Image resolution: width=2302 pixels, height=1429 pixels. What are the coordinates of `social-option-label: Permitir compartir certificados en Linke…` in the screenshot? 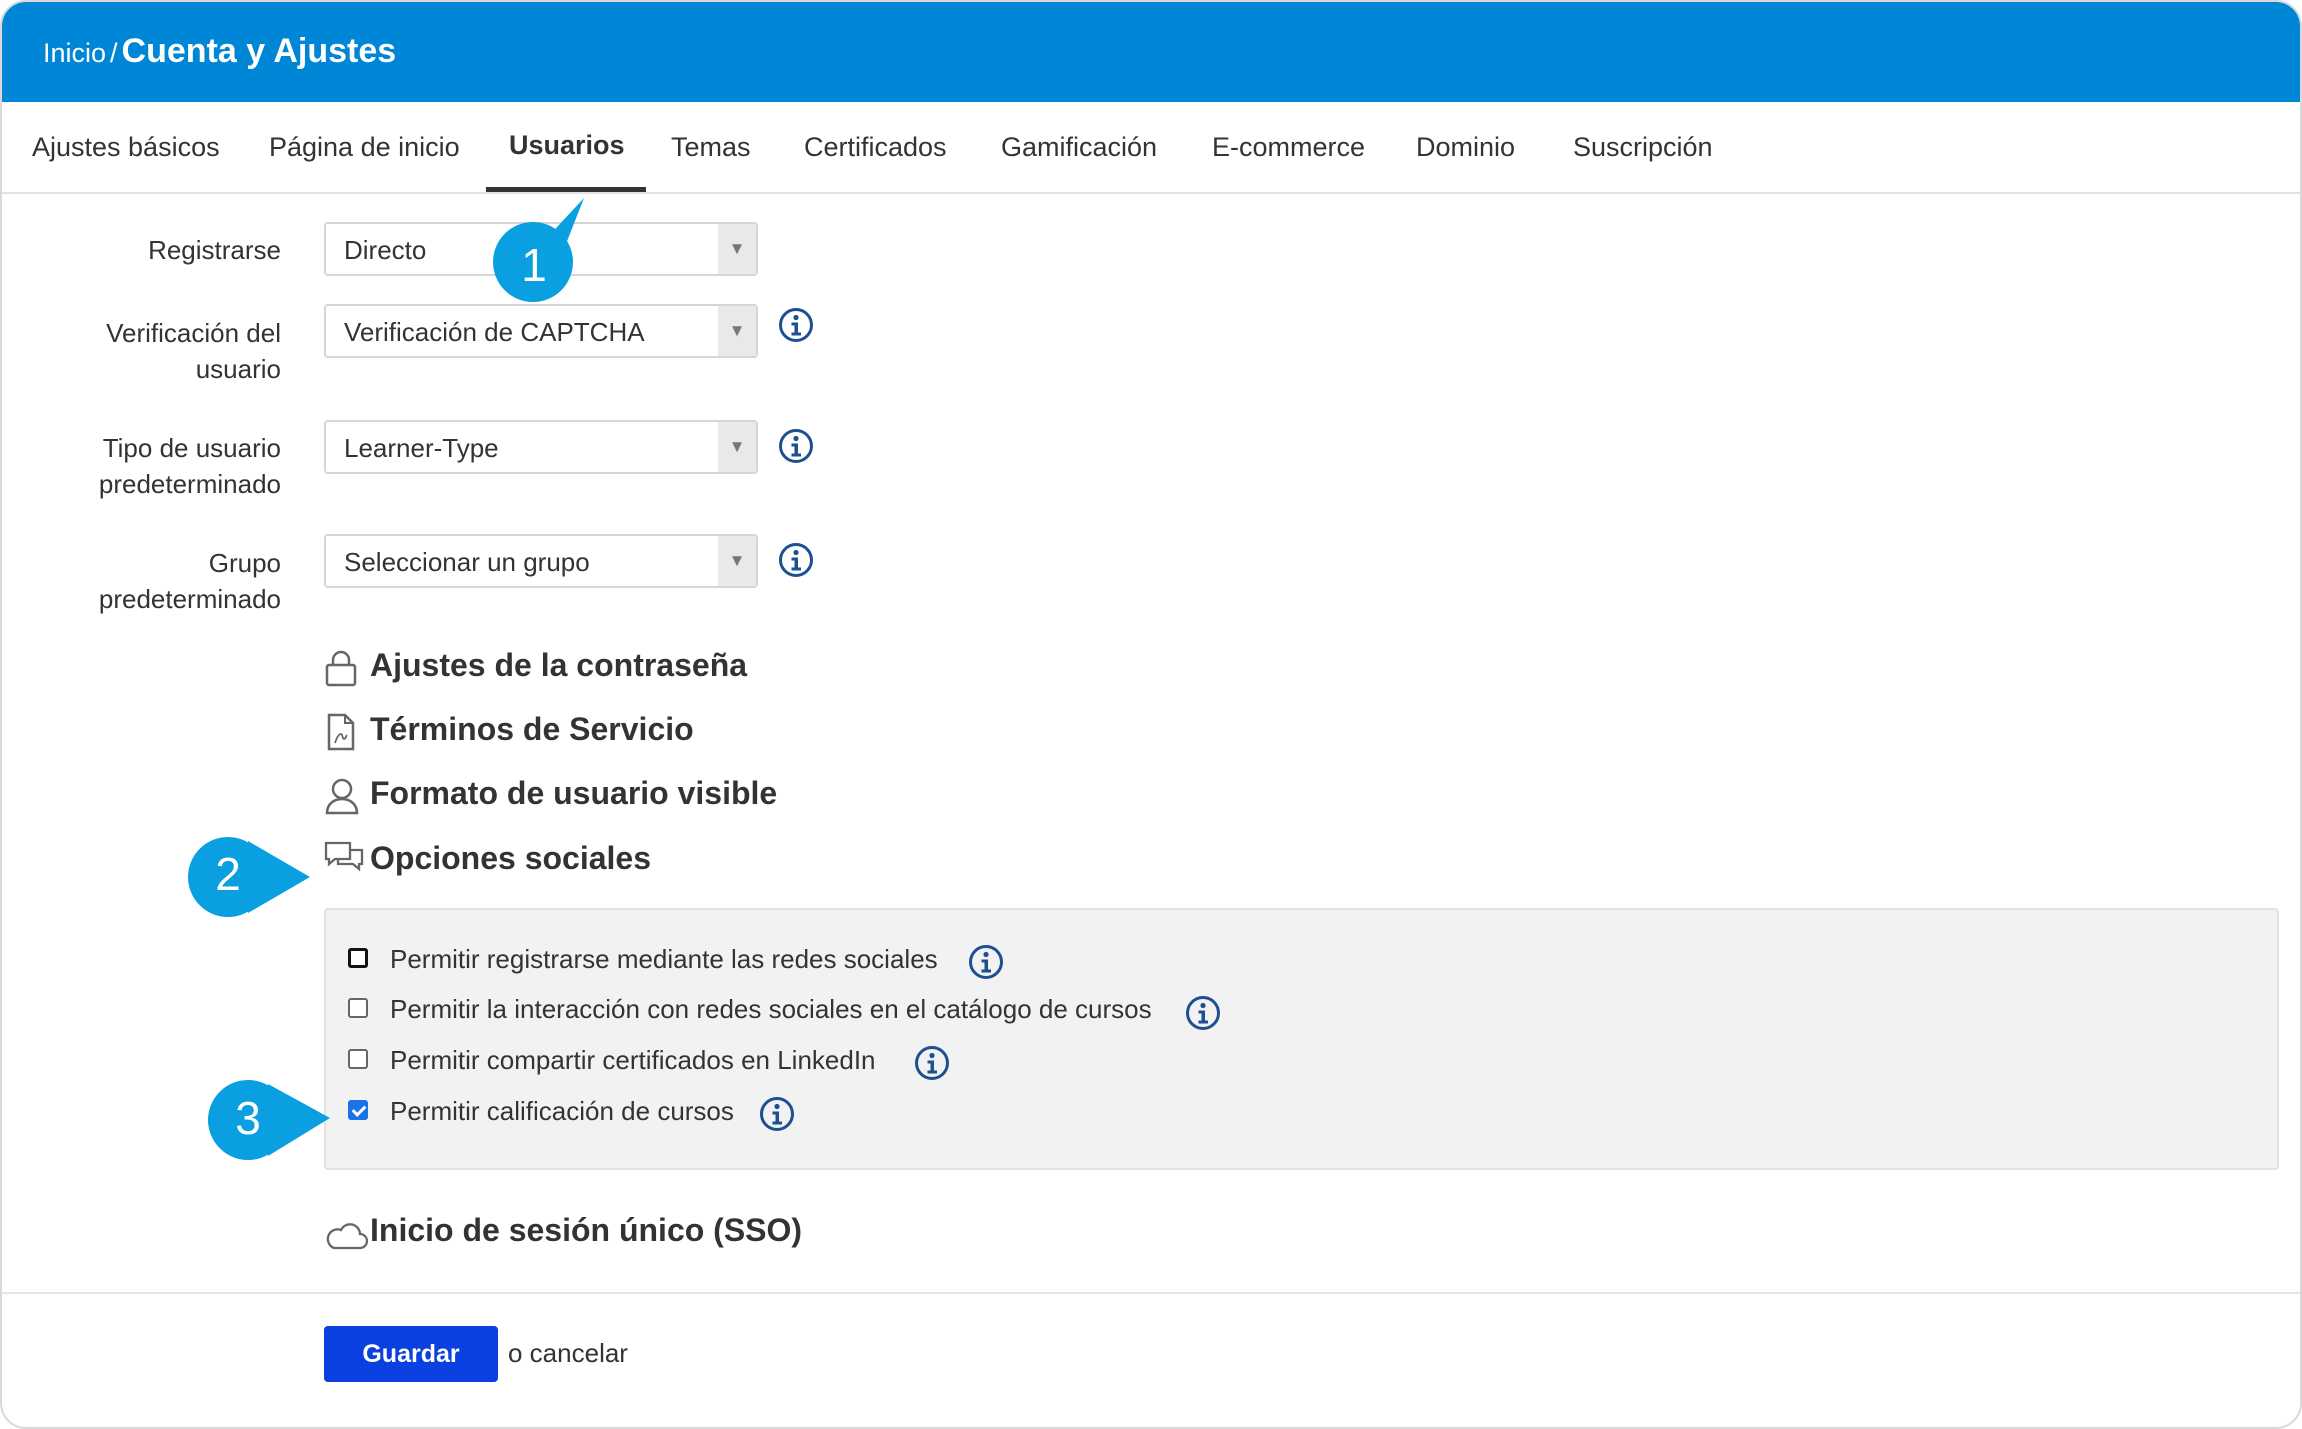 It's located at (633, 1060).